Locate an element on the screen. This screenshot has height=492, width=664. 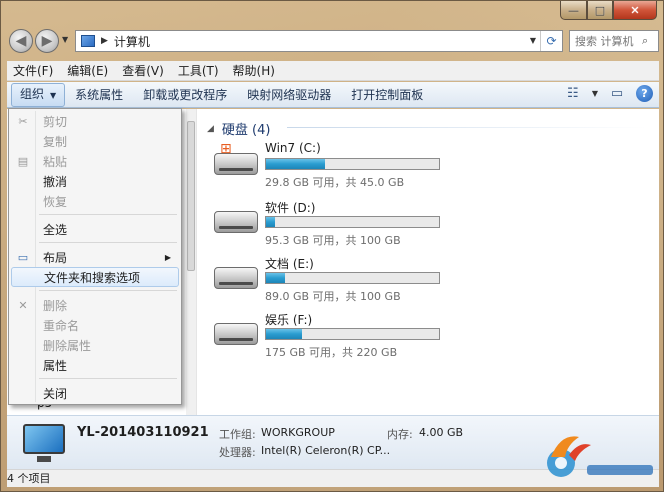
drive-item-f: 娱乐 (F:) 175 GB 可用，共 220 GB is located at coordinates (334, 337).